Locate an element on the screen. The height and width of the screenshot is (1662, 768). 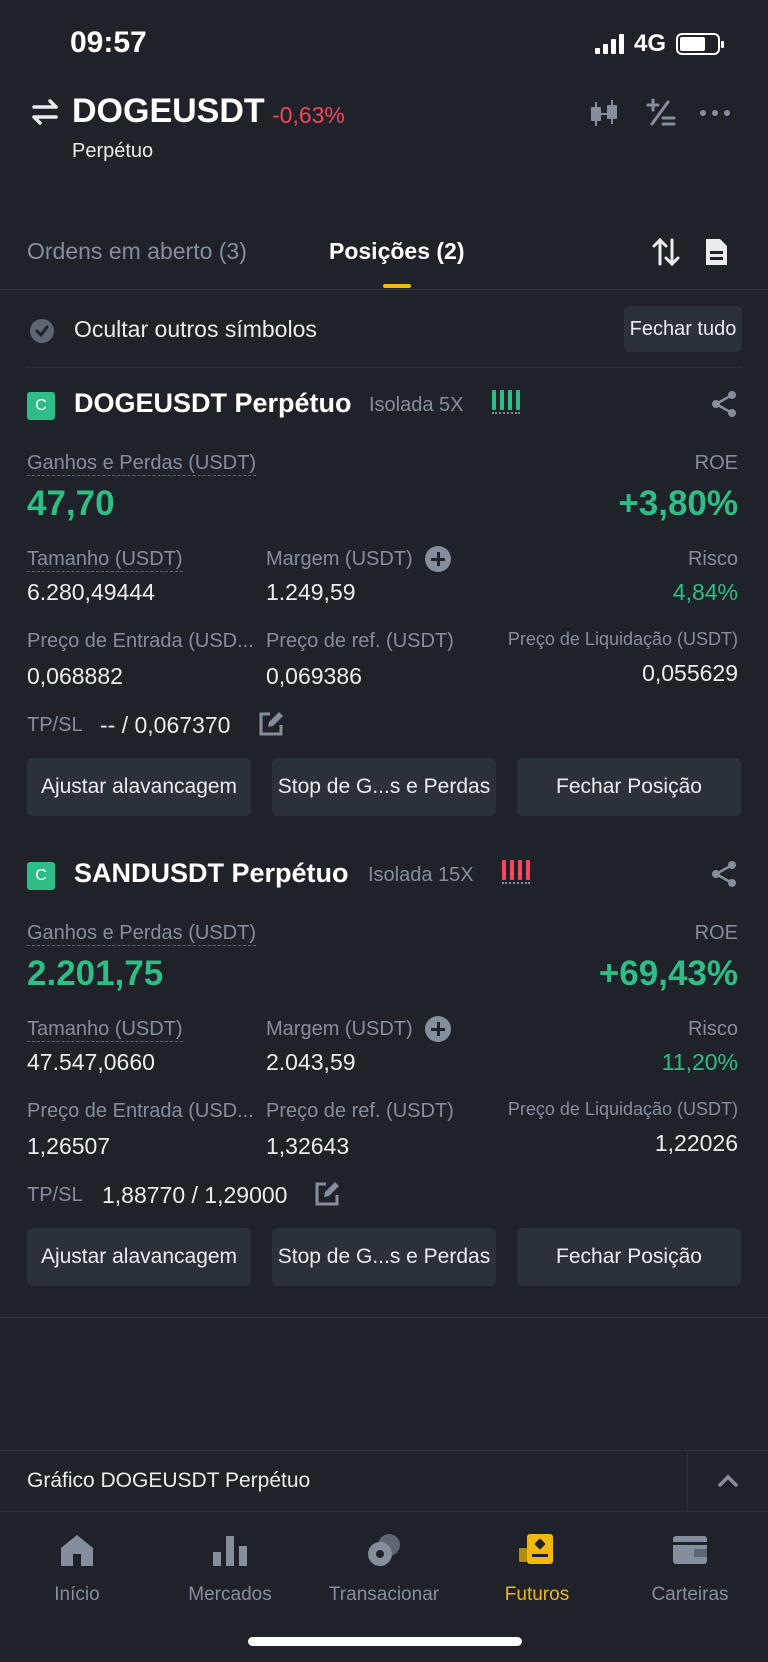
nav-label: Início is located at coordinates (77, 1594).